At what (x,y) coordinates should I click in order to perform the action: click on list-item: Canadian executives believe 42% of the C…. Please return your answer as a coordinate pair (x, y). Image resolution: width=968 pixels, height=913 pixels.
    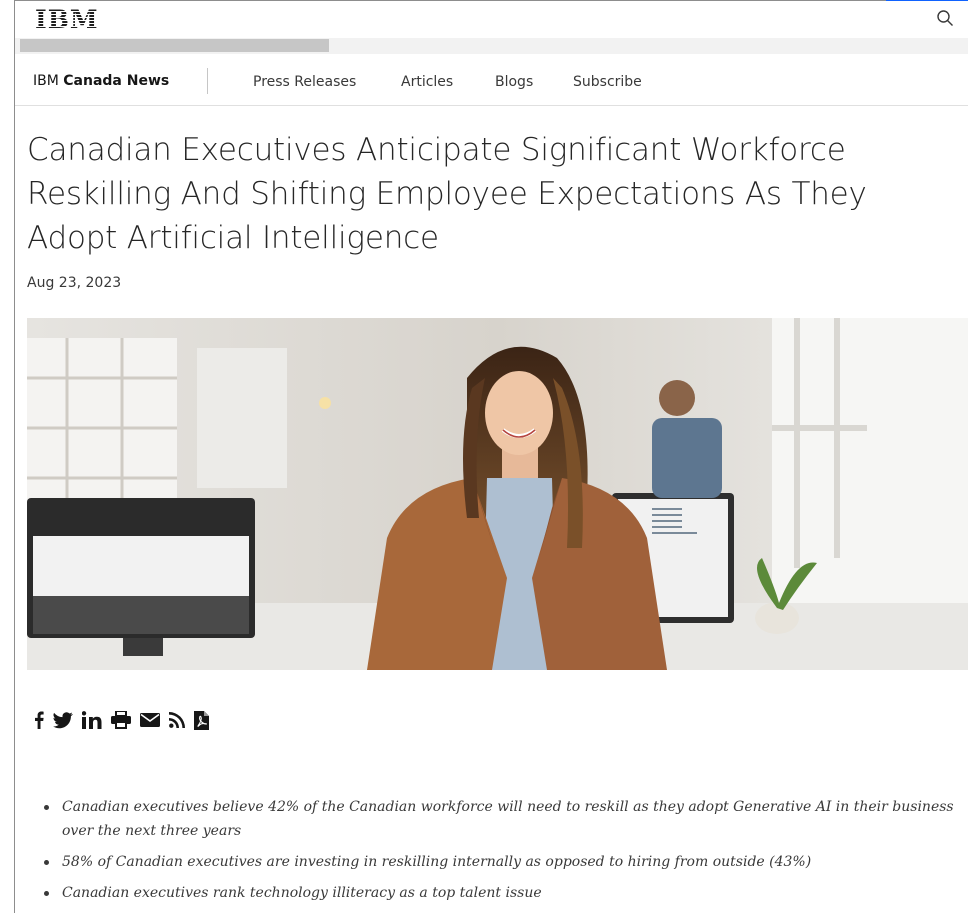
    Looking at the image, I should click on (504, 819).